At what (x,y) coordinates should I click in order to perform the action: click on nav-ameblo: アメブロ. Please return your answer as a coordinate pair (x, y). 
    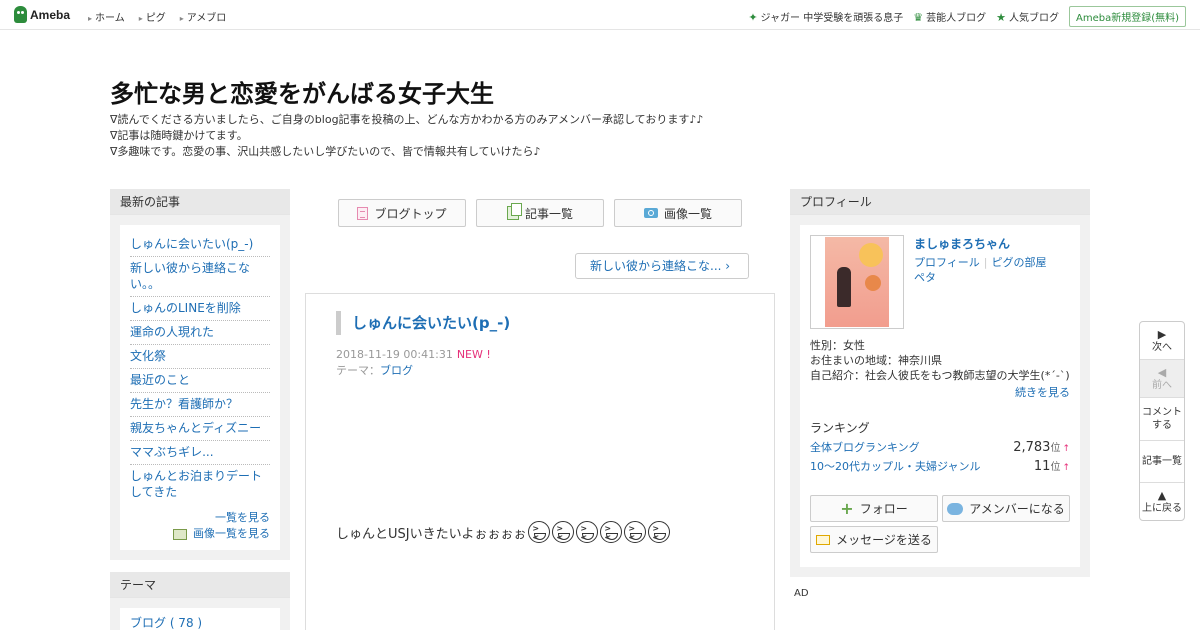
    Looking at the image, I should click on (203, 16).